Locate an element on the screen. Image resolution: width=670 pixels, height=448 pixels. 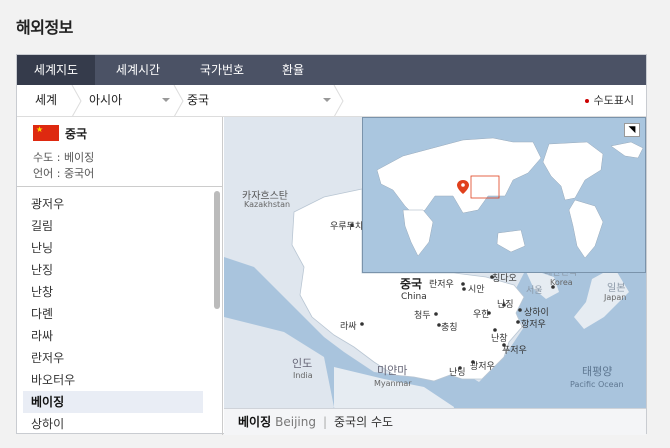
map-label-myanmar-en: Myanmar is located at coordinates (393, 383).